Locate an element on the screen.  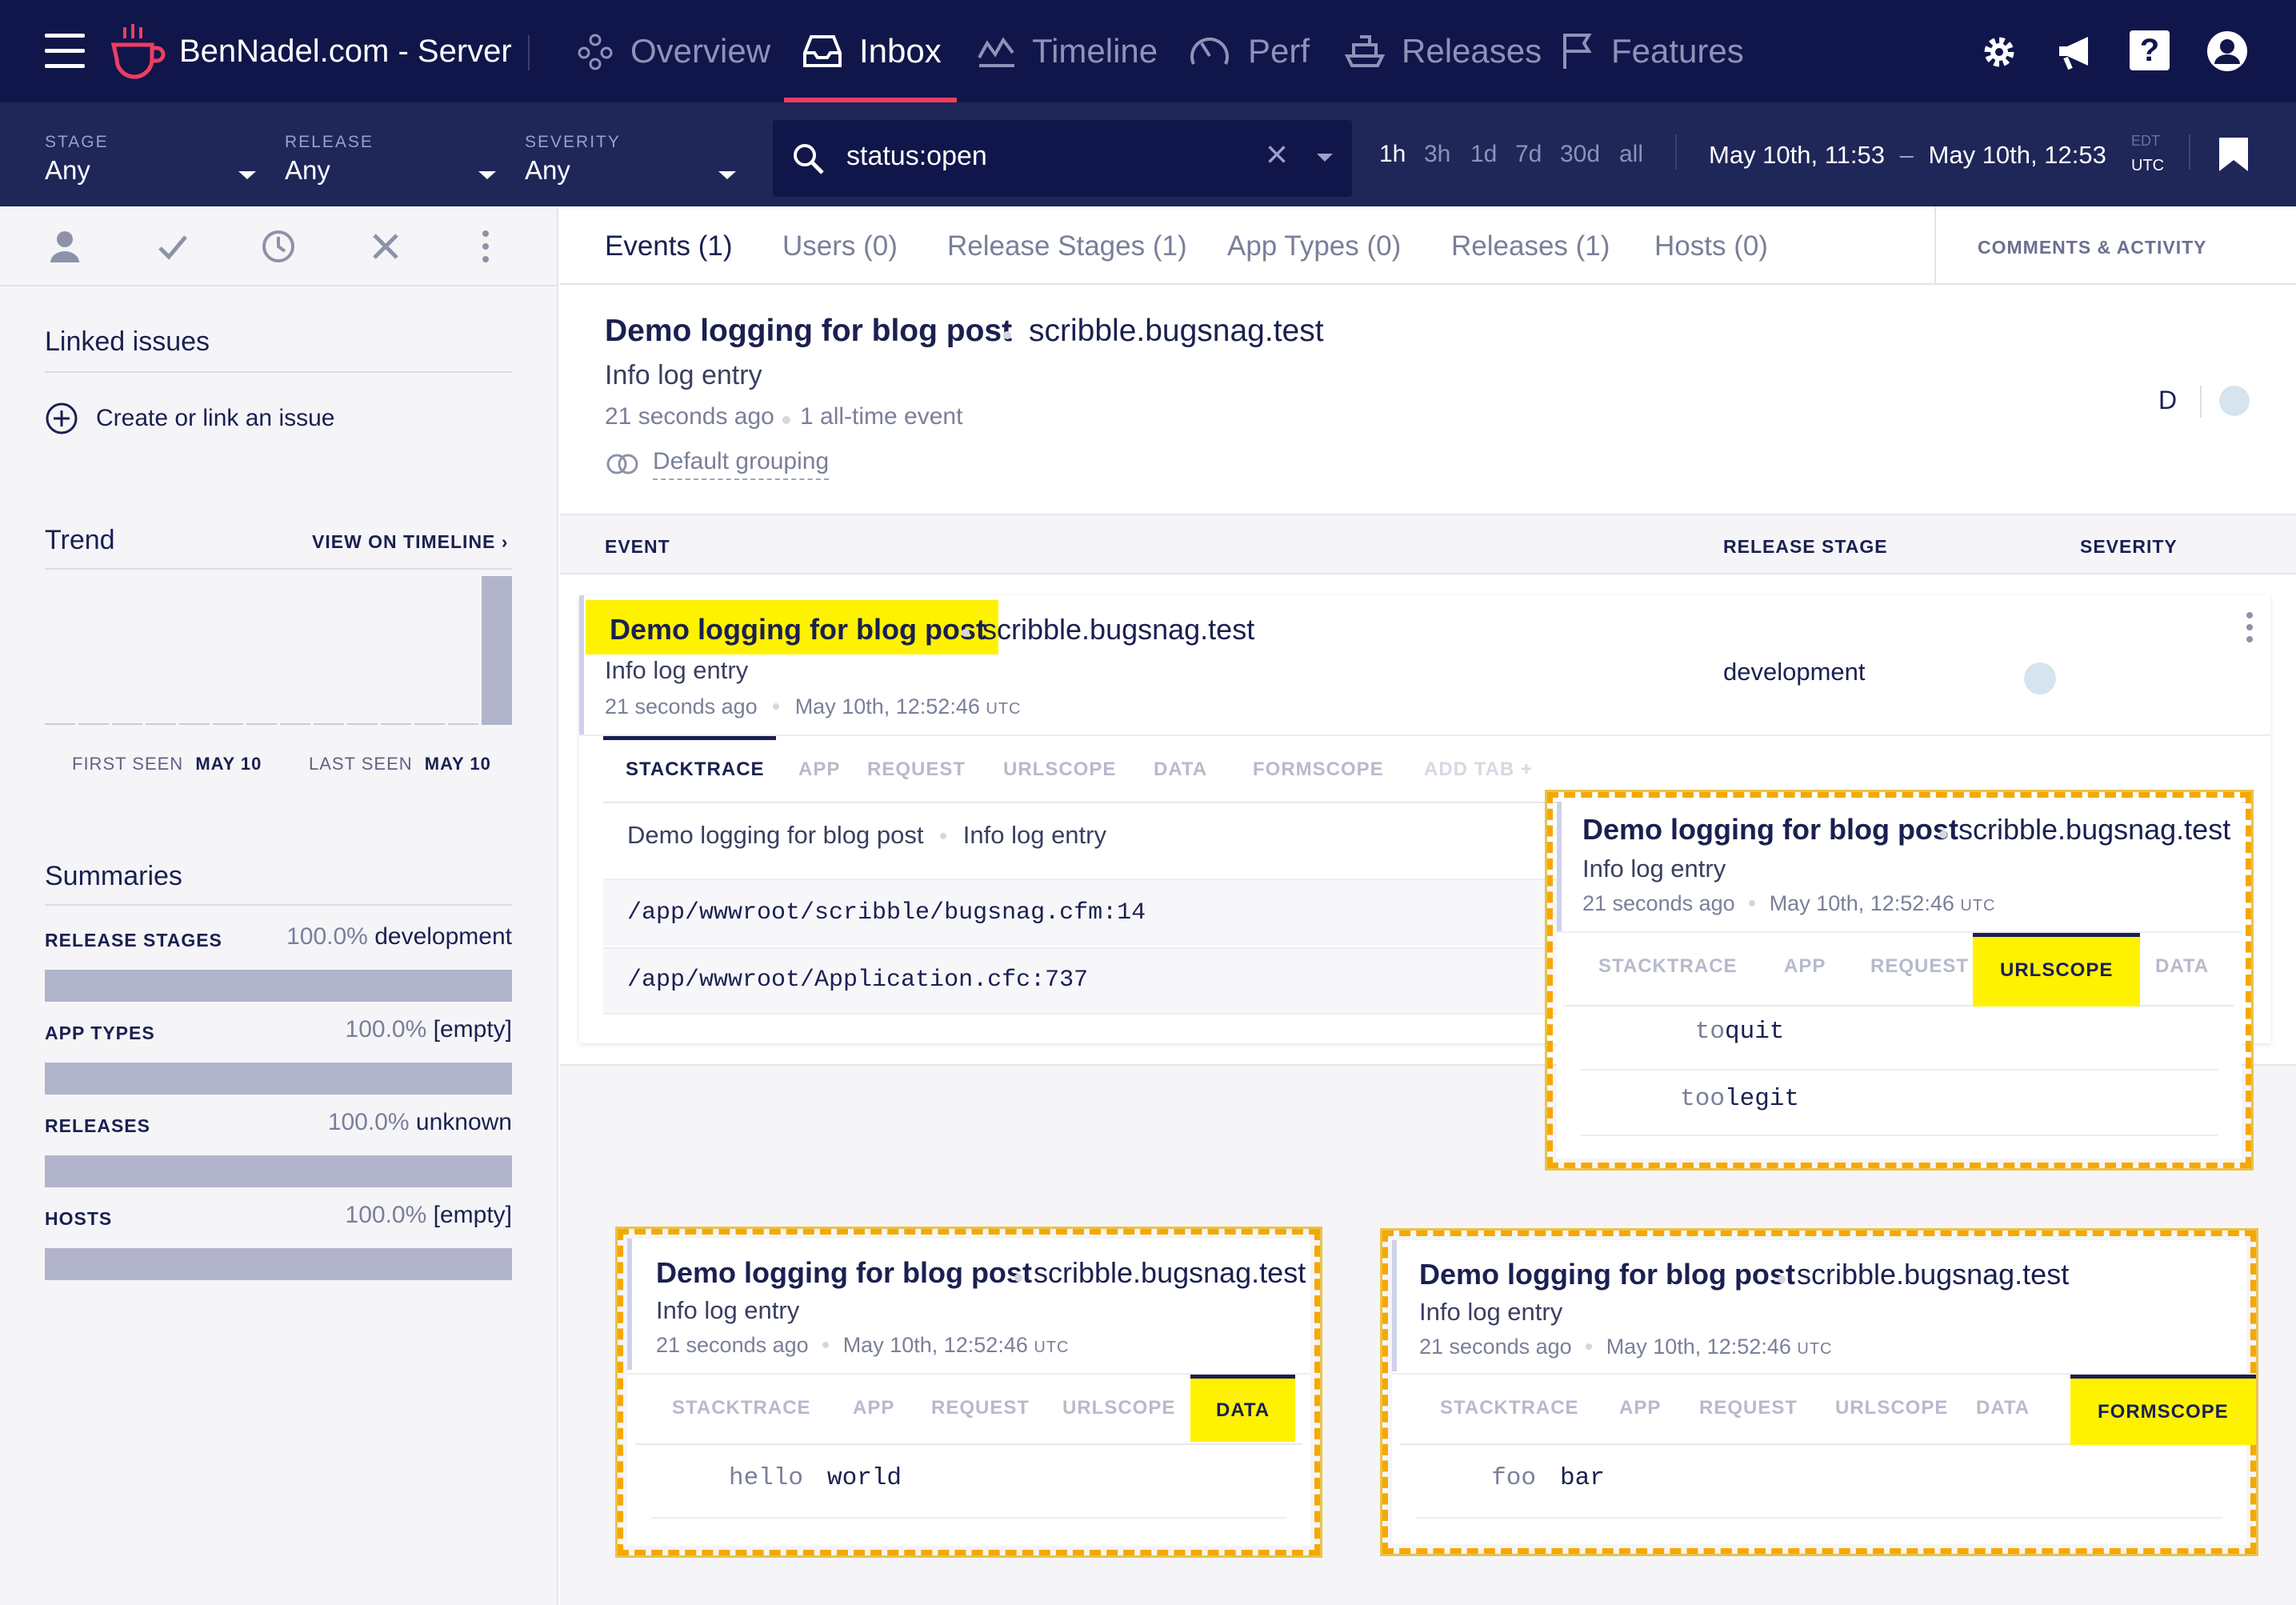
release-filter: RELEASE Any is located at coordinates (393, 154).